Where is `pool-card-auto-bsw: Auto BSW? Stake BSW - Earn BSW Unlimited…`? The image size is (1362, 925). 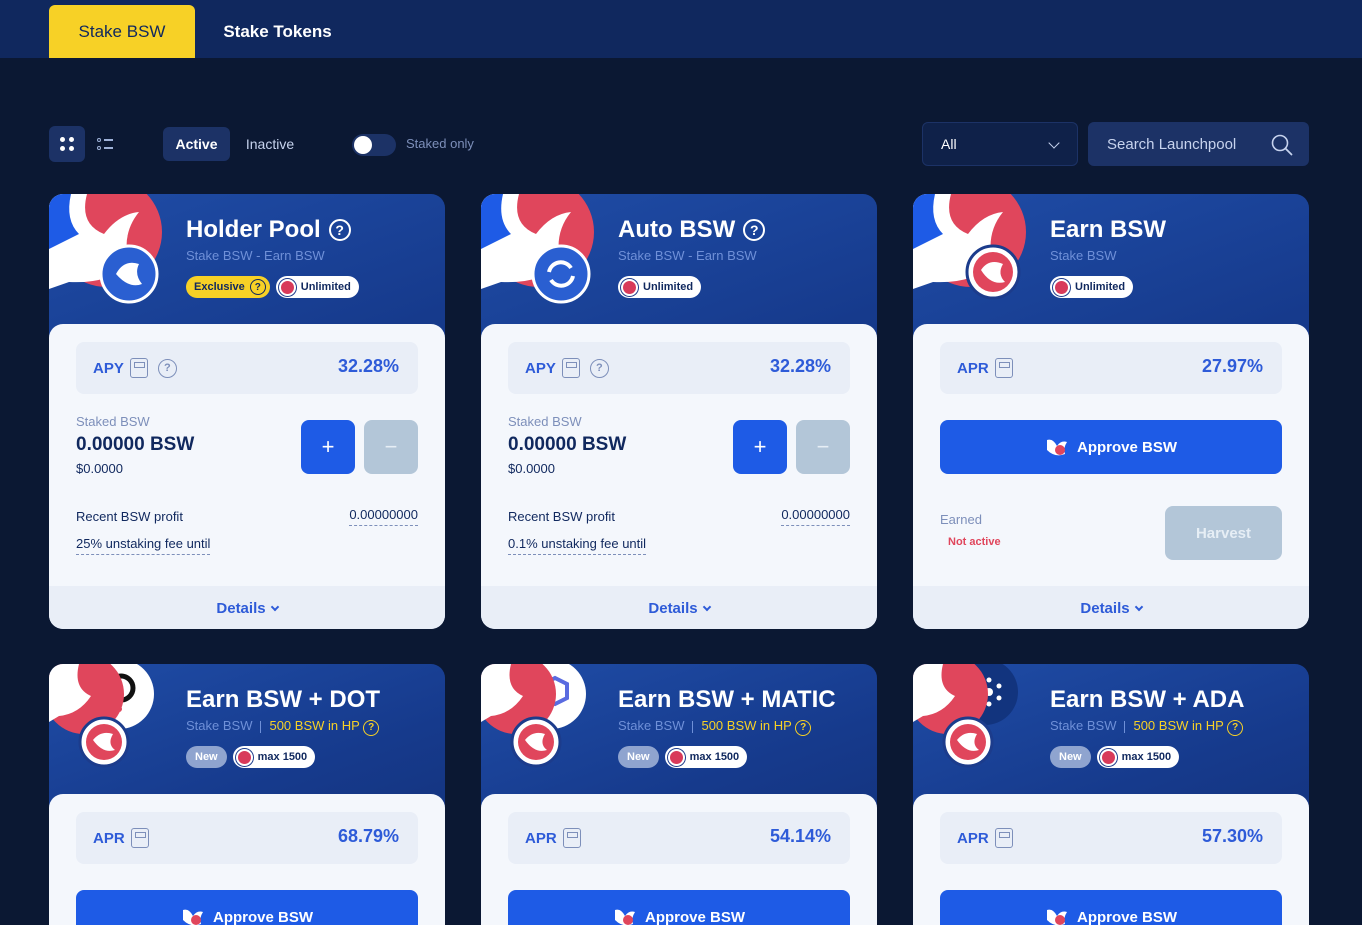
pool-card-auto-bsw: Auto BSW? Stake BSW - Earn BSW Unlimited… is located at coordinates (679, 411).